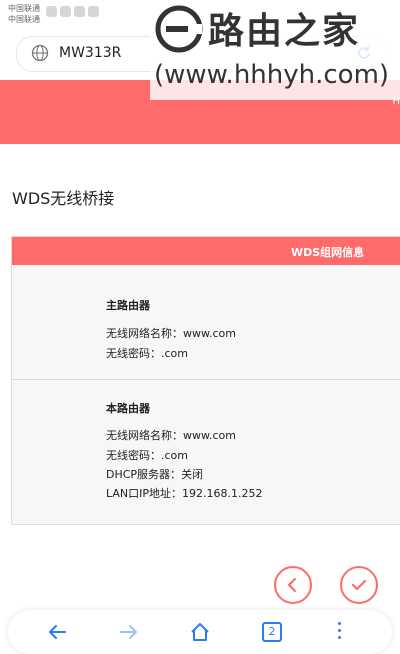 This screenshot has height=654, width=400. I want to click on lan-ip-value: 192.168.1.252, so click(222, 493).